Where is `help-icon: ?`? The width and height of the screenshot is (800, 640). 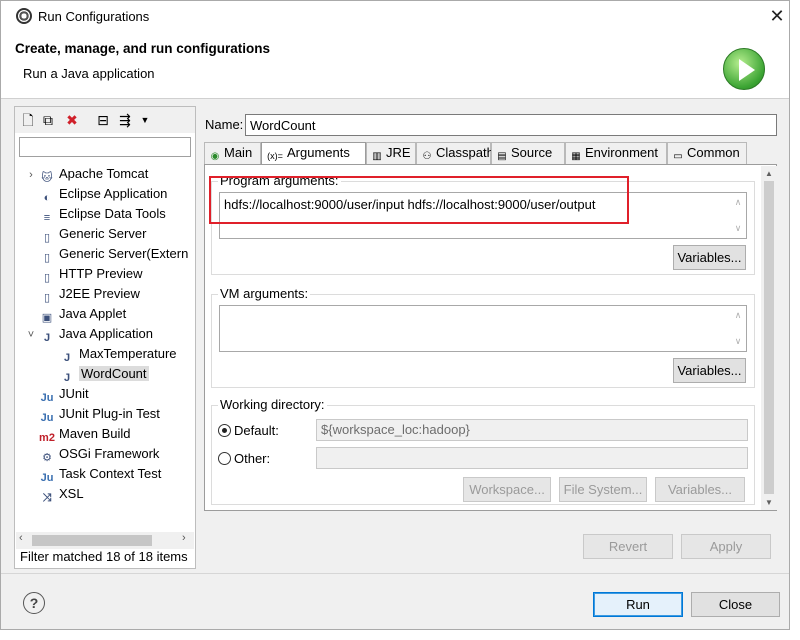 help-icon: ? is located at coordinates (34, 603).